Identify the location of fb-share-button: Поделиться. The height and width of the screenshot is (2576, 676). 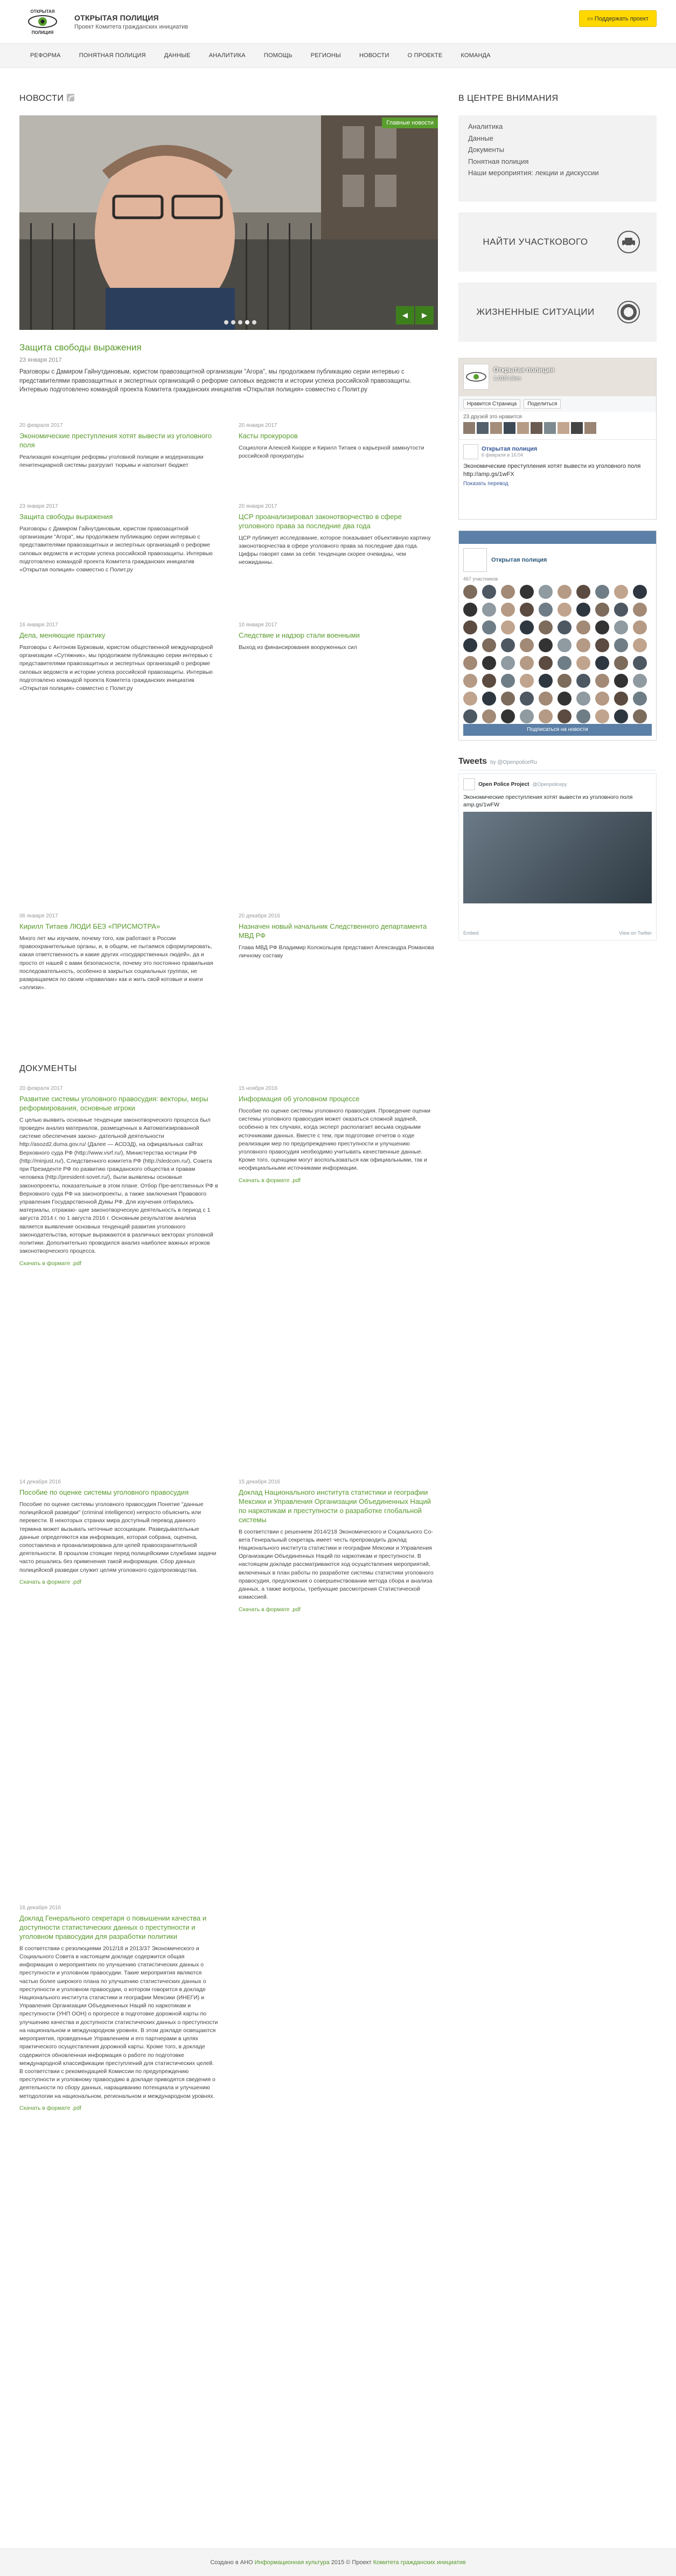
(542, 404).